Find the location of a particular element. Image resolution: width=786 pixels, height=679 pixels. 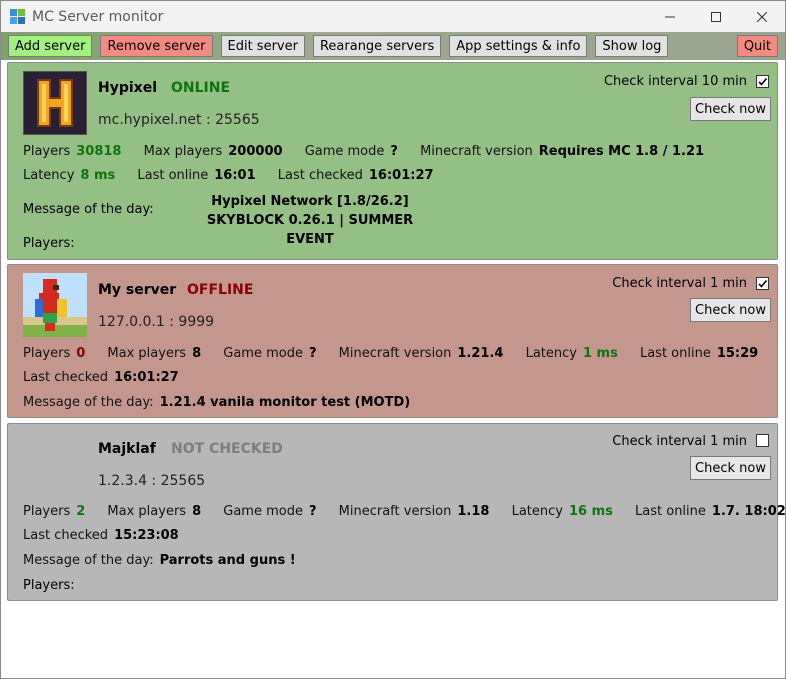

title-bar: MC Server monitor is located at coordinates (393, 16).